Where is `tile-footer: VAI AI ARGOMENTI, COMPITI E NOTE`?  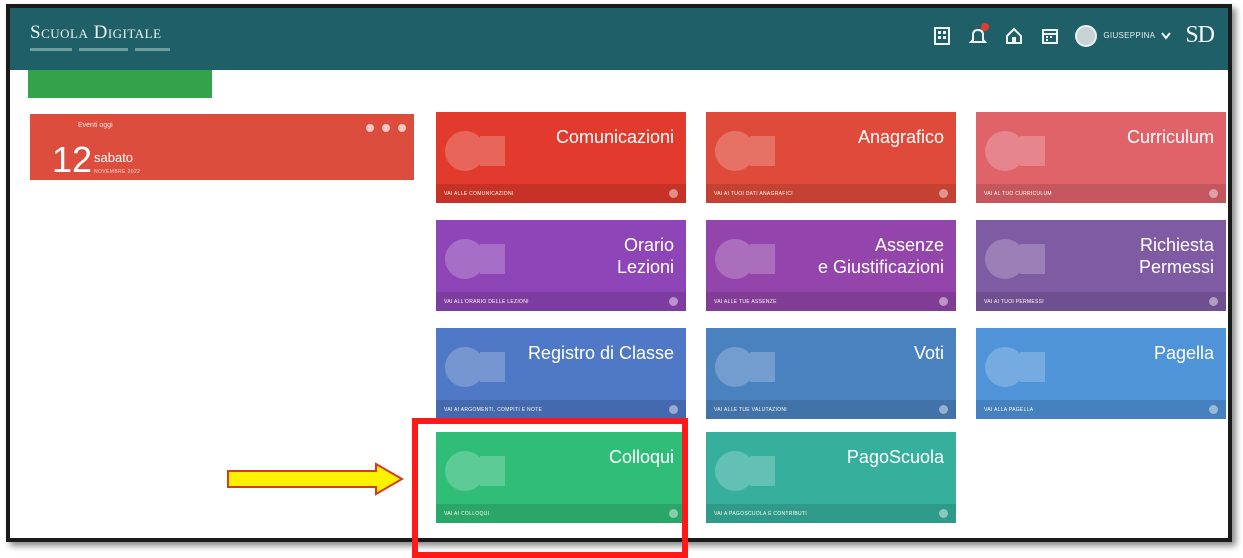 tile-footer: VAI AI ARGOMENTI, COMPITI E NOTE is located at coordinates (561, 409).